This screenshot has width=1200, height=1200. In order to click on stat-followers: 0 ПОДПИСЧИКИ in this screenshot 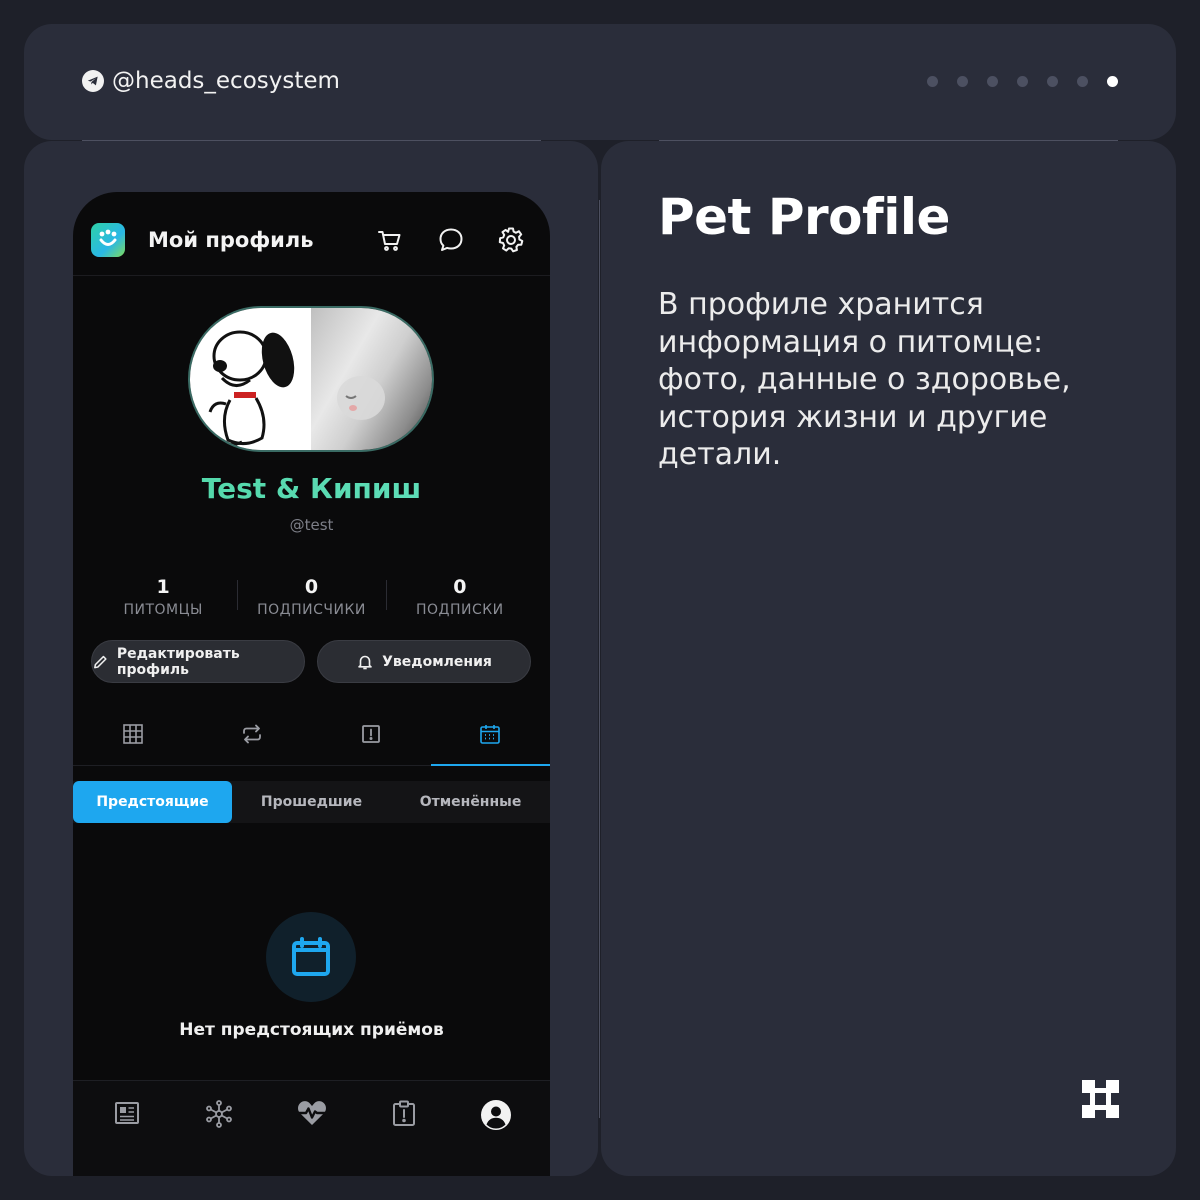, I will do `click(311, 597)`.